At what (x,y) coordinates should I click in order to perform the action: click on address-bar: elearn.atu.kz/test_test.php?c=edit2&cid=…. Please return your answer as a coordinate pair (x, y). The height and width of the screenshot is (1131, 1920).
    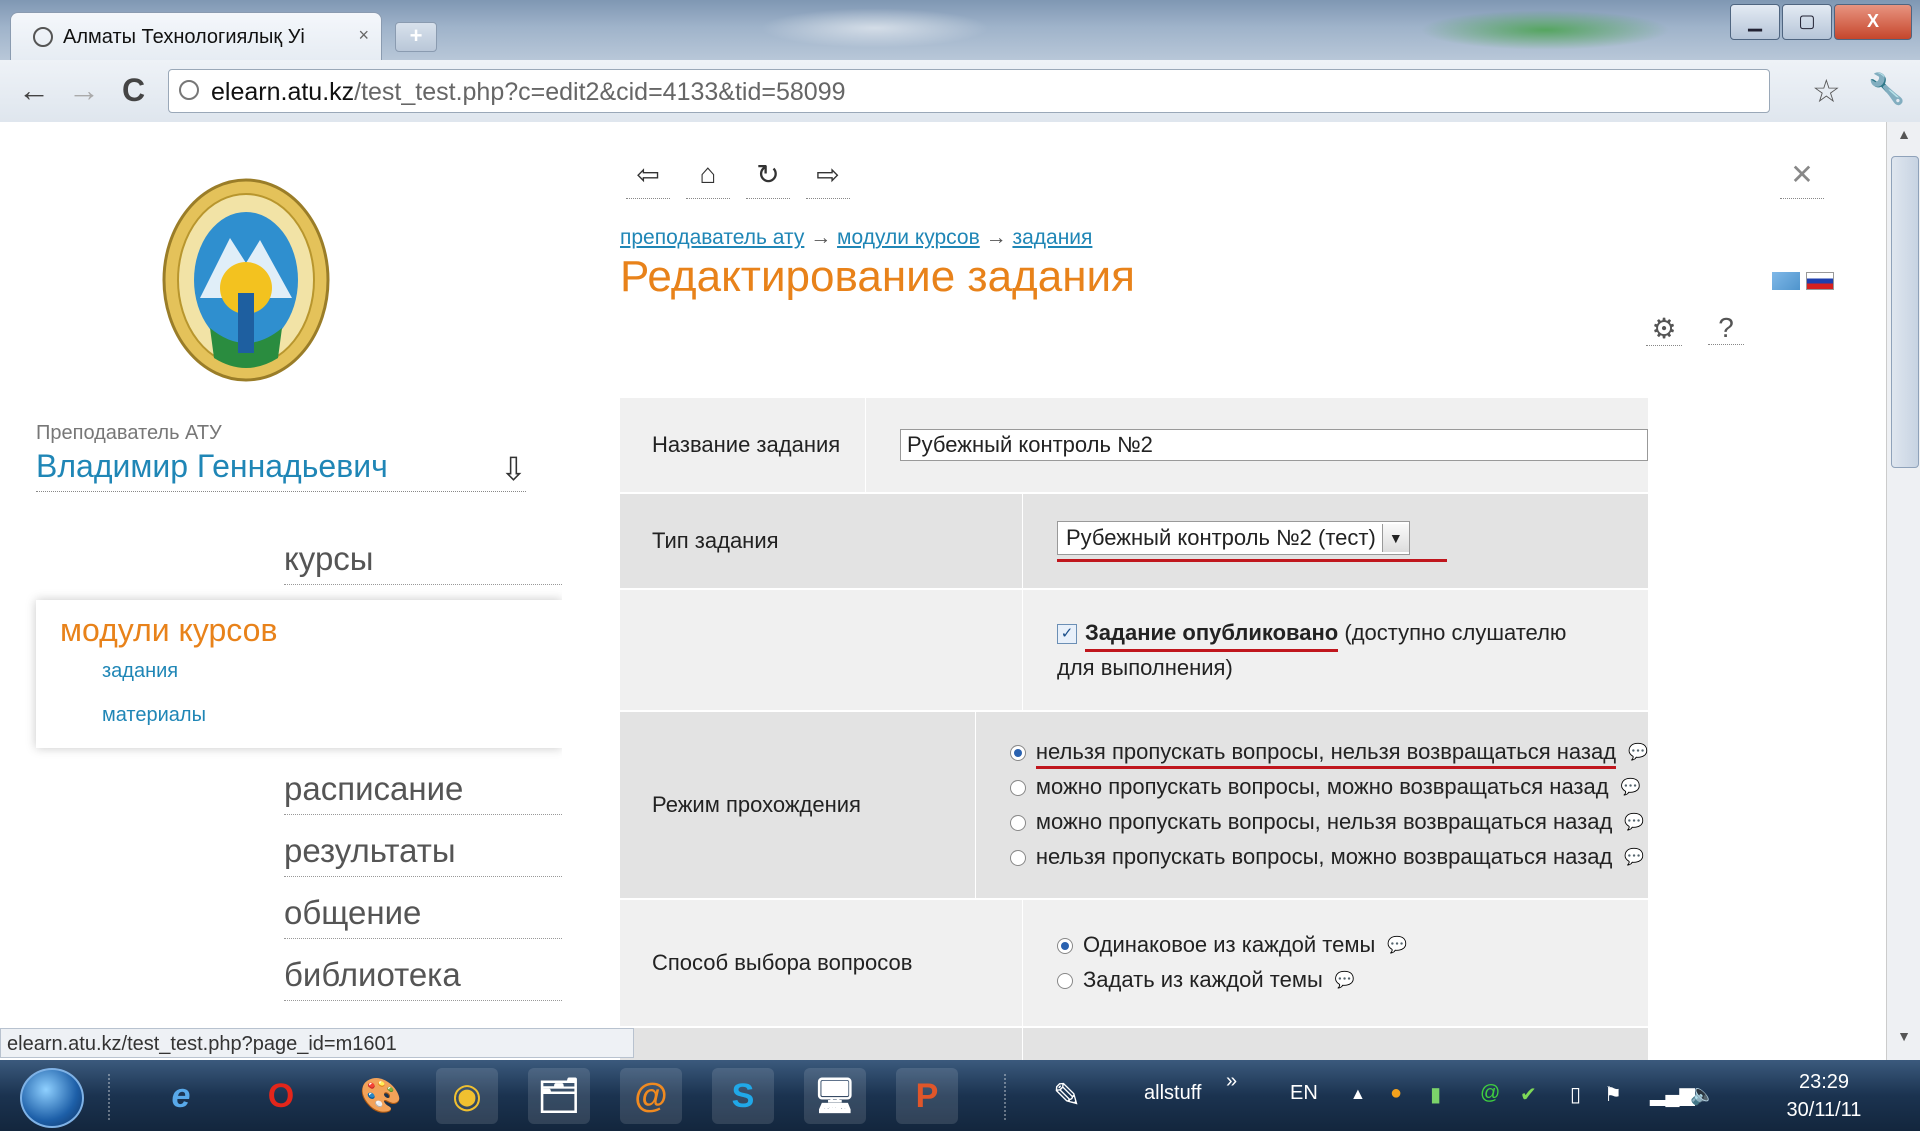
    Looking at the image, I should click on (969, 91).